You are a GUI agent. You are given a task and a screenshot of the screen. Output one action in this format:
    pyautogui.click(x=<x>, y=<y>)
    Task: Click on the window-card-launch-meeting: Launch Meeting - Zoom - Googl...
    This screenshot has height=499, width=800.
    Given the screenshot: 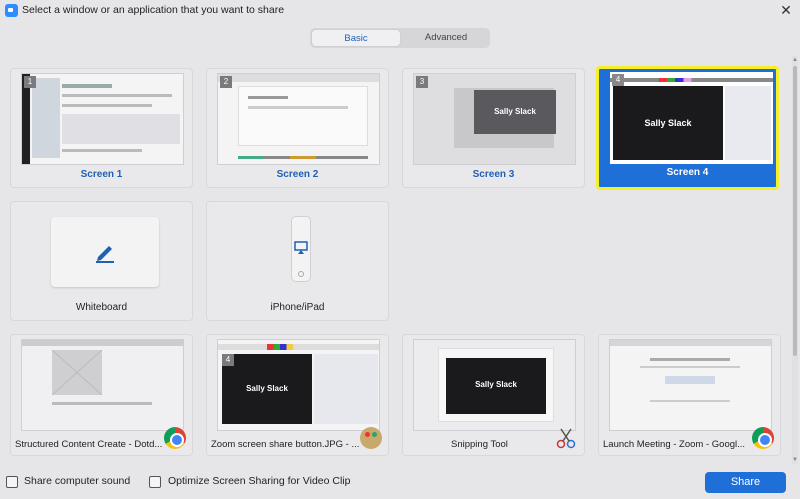 What is the action you would take?
    pyautogui.click(x=689, y=395)
    